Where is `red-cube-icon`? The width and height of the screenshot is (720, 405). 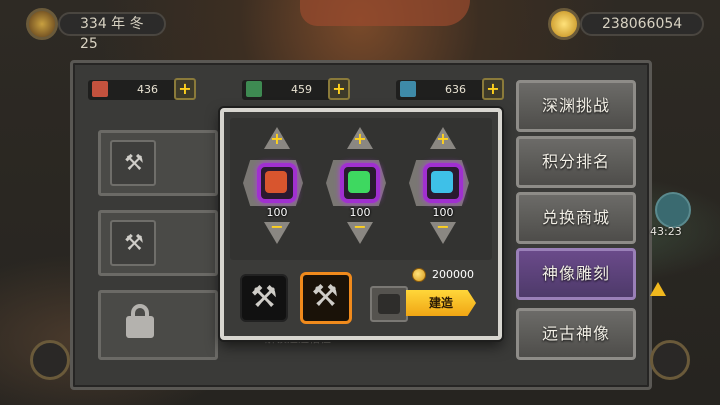
red-cube-icon is located at coordinates (100, 89).